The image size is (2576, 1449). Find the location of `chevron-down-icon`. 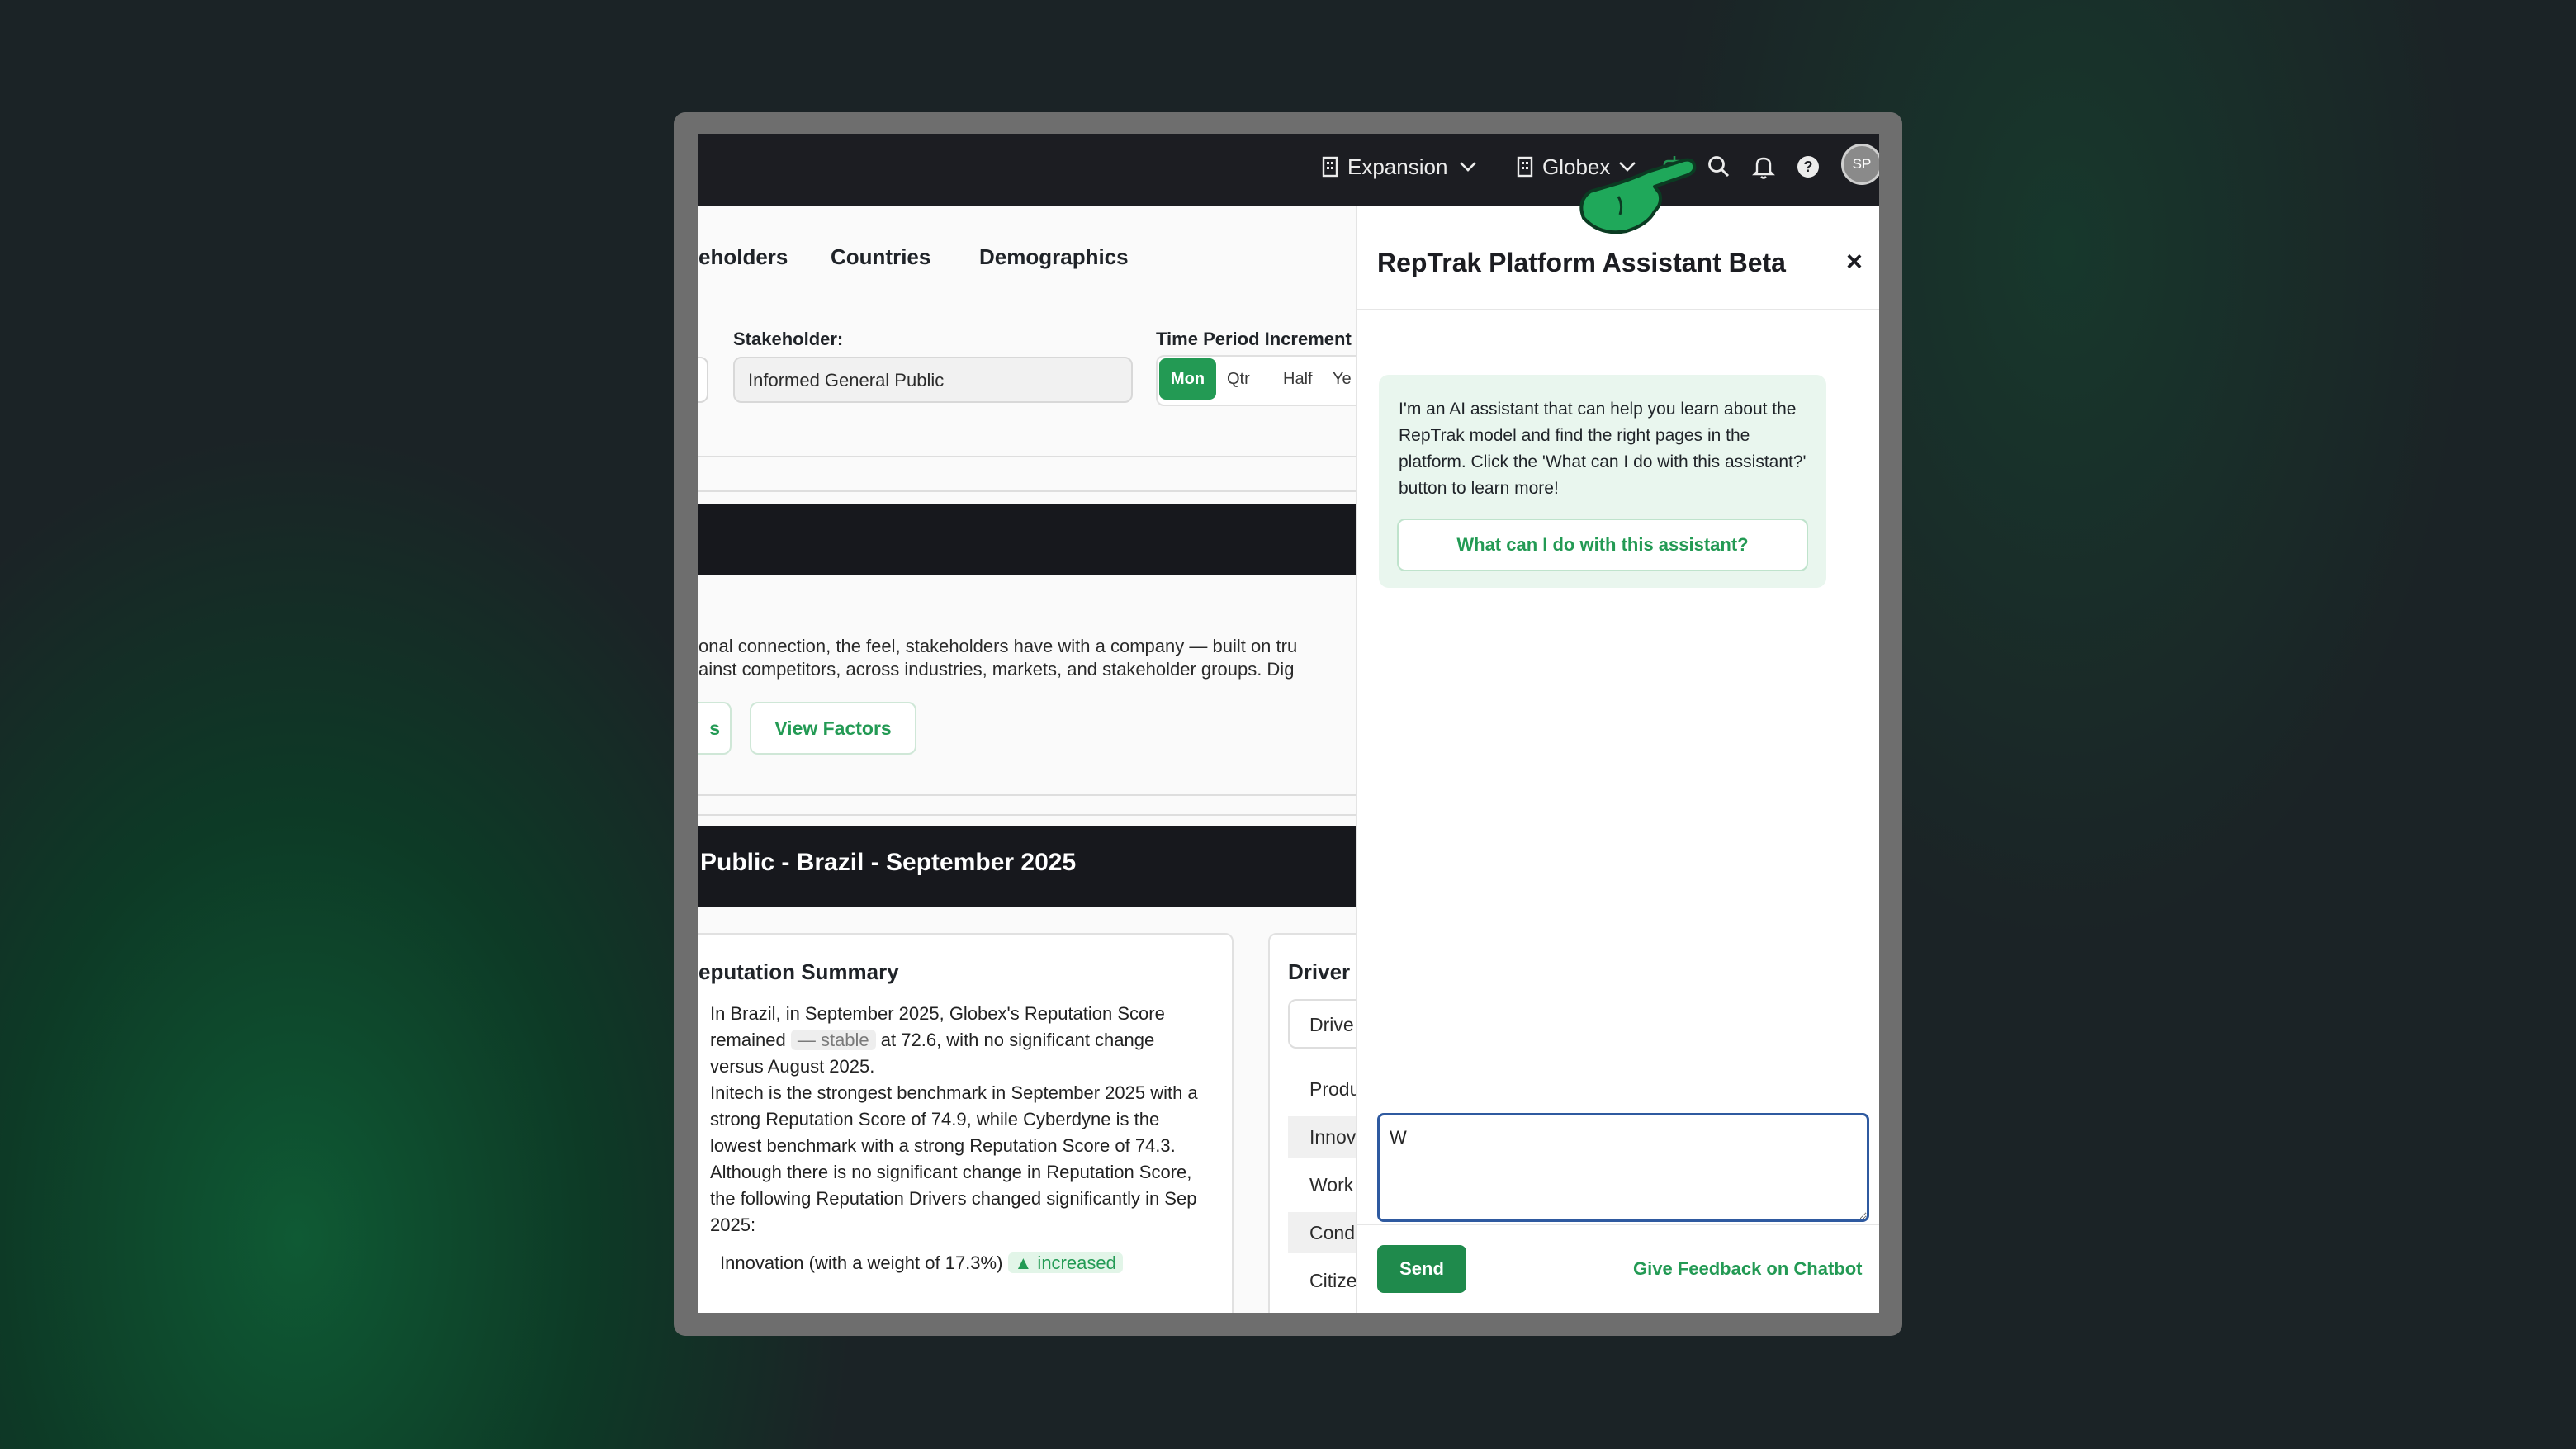

chevron-down-icon is located at coordinates (1468, 167).